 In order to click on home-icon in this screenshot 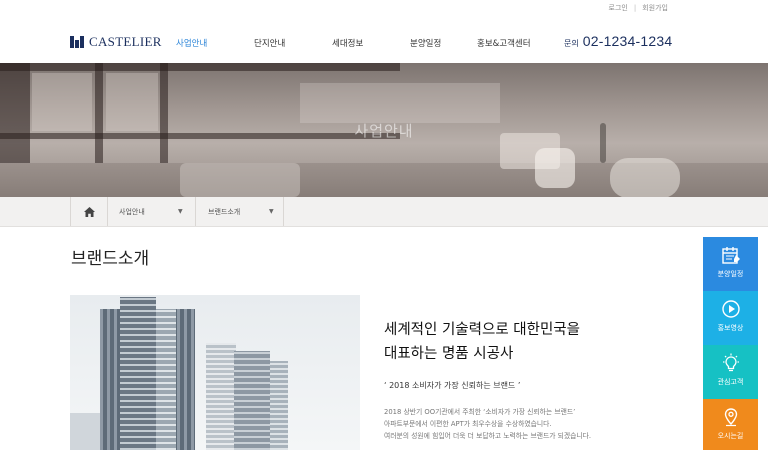, I will do `click(89, 211)`.